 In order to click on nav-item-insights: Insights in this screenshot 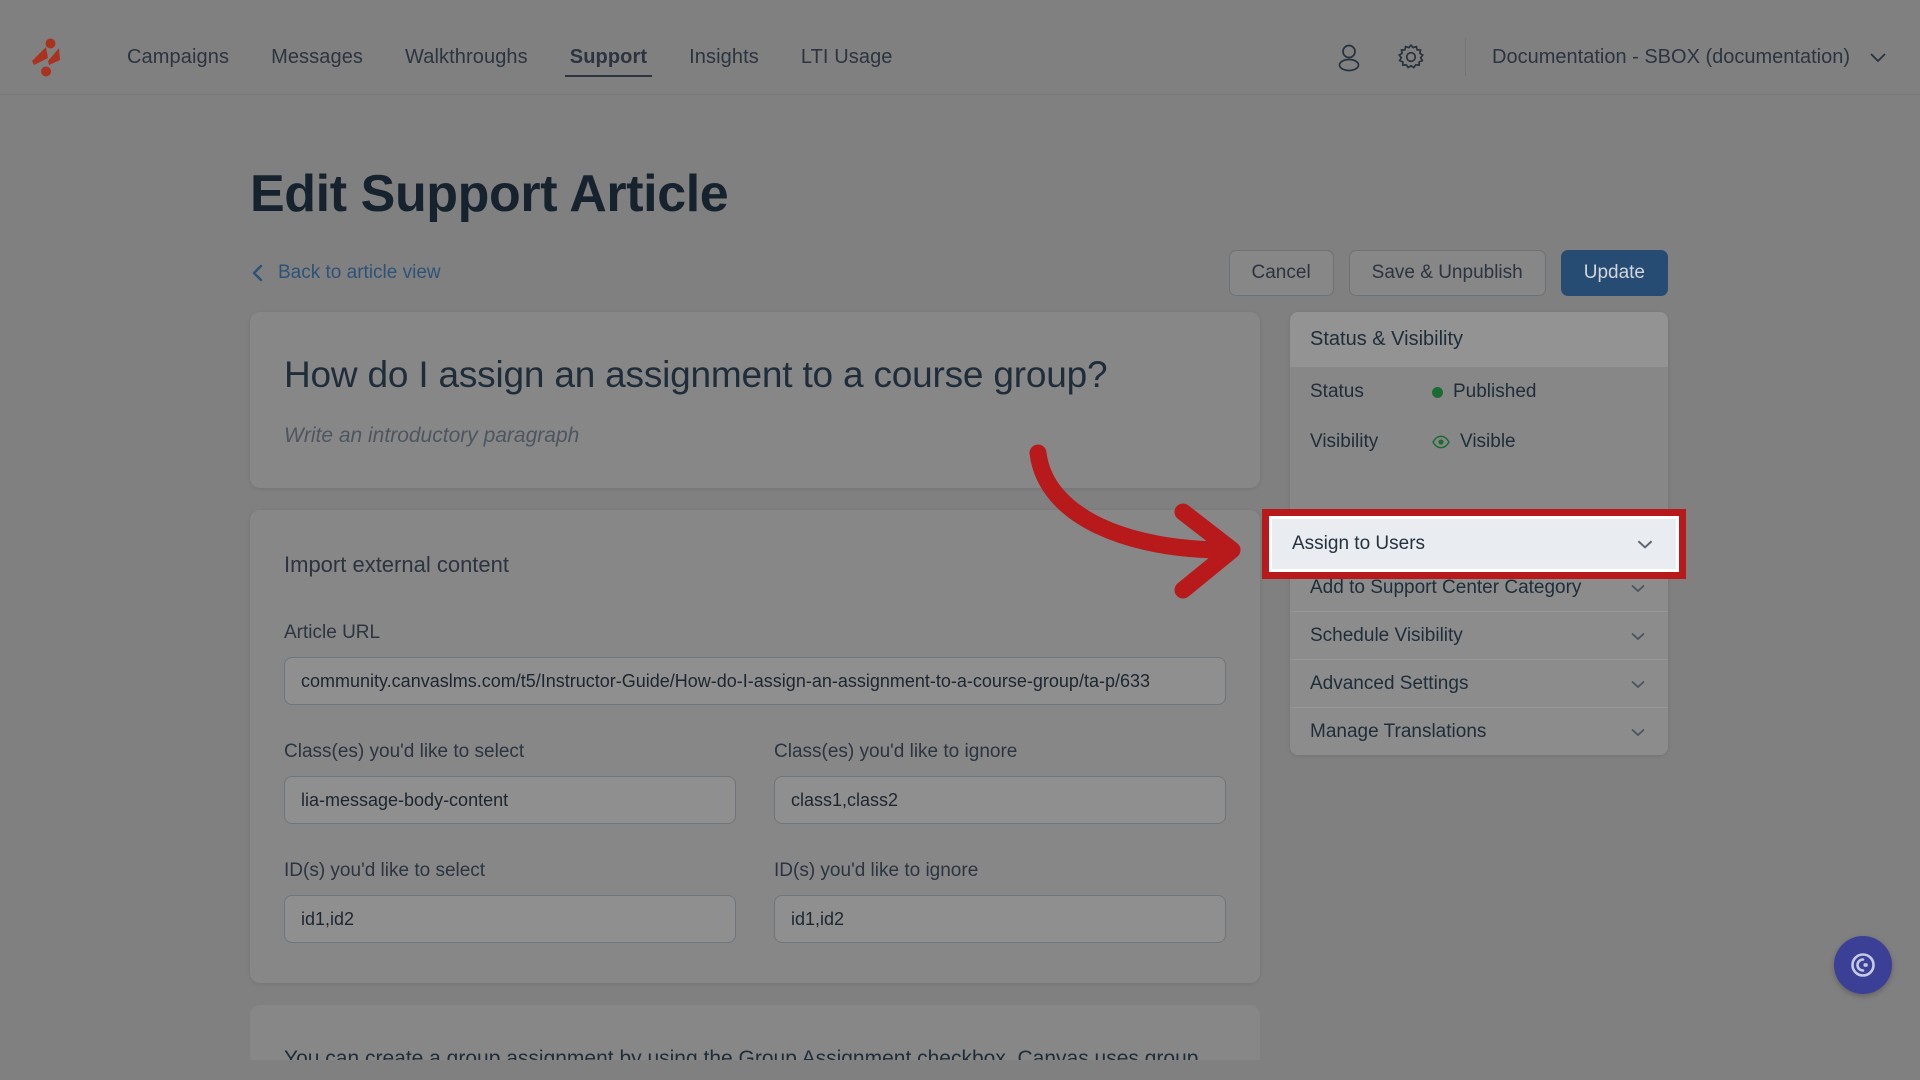, I will do `click(724, 57)`.